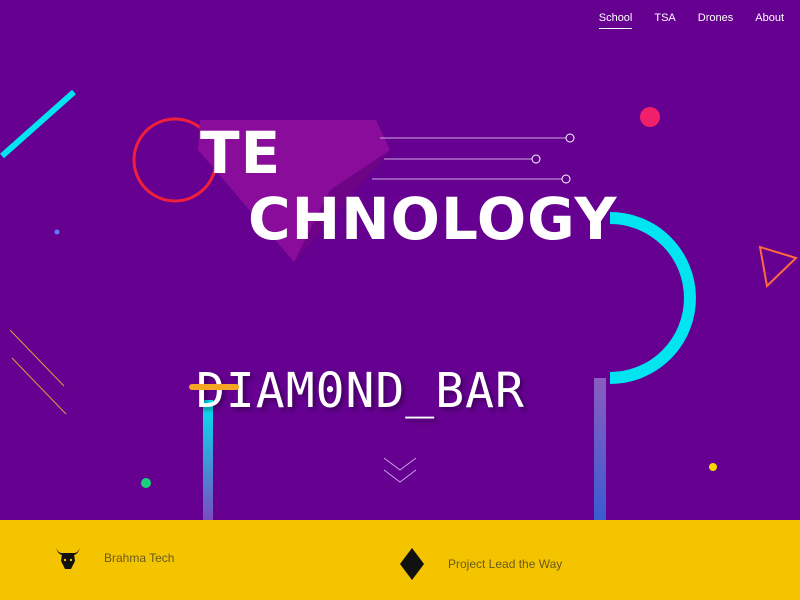  Describe the element at coordinates (139, 558) in the screenshot. I see `footer-item-label: Brahma Tech` at that location.